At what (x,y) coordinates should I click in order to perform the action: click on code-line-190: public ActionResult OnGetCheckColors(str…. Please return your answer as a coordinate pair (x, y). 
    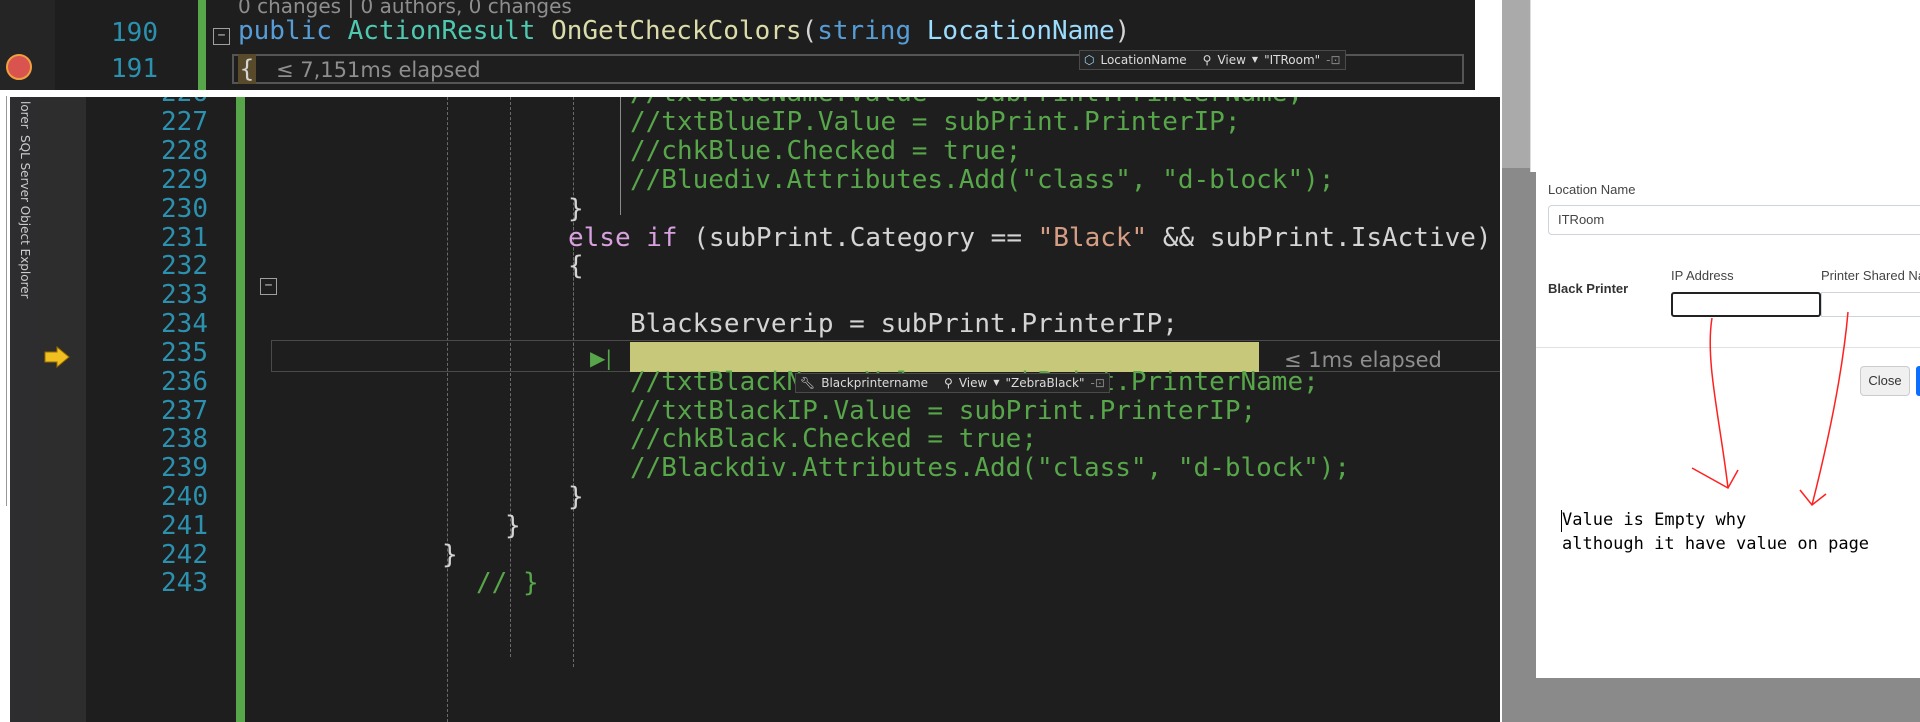
    Looking at the image, I should click on (684, 31).